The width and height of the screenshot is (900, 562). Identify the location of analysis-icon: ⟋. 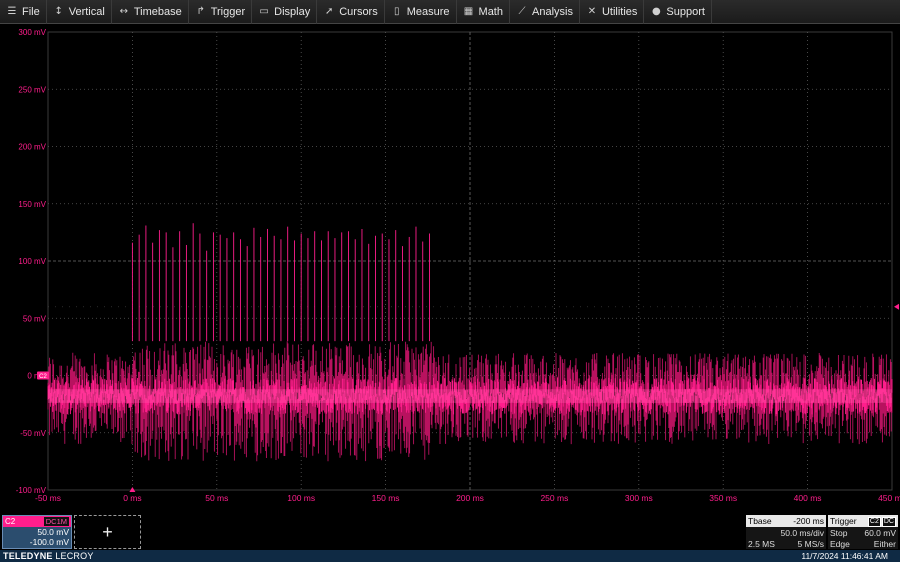
(522, 11).